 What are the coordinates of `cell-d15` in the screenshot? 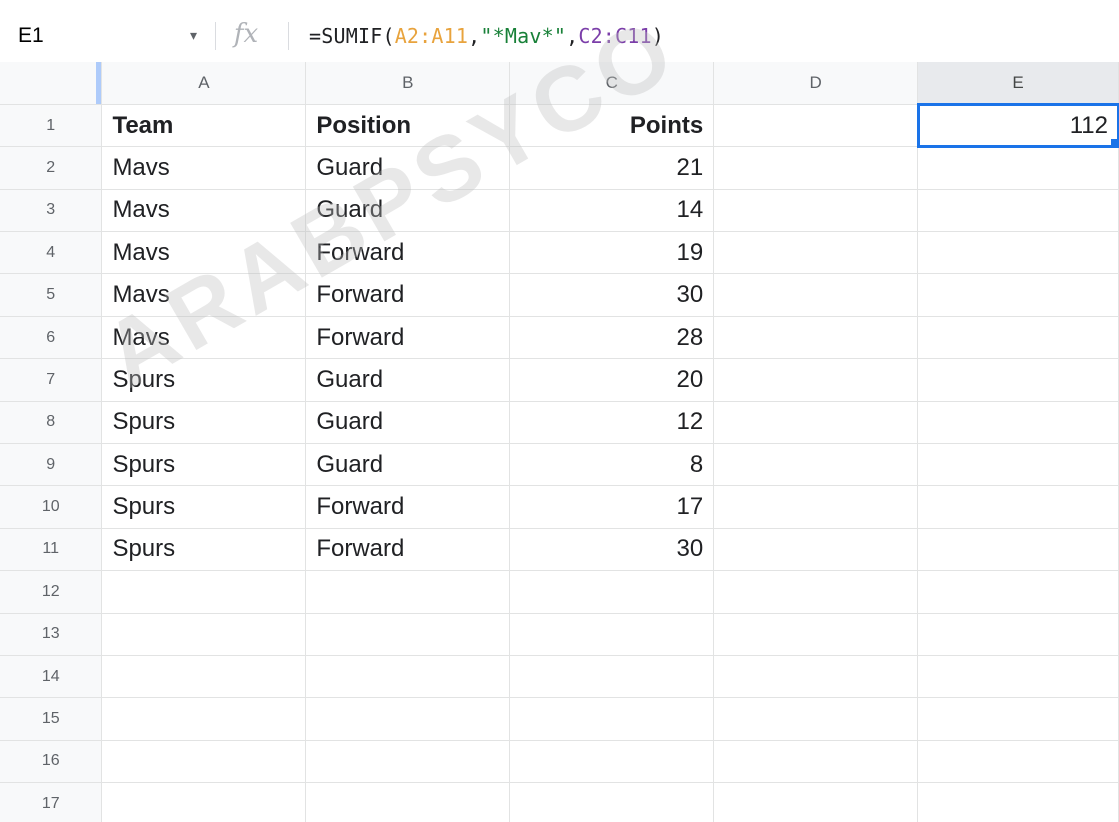 It's located at (816, 719).